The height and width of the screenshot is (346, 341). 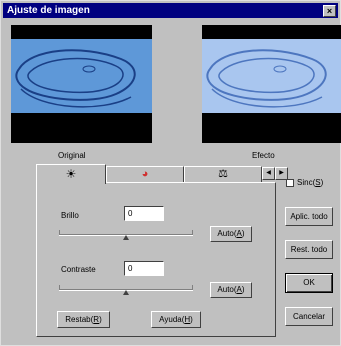 I want to click on scanner-image, so click(x=75, y=78).